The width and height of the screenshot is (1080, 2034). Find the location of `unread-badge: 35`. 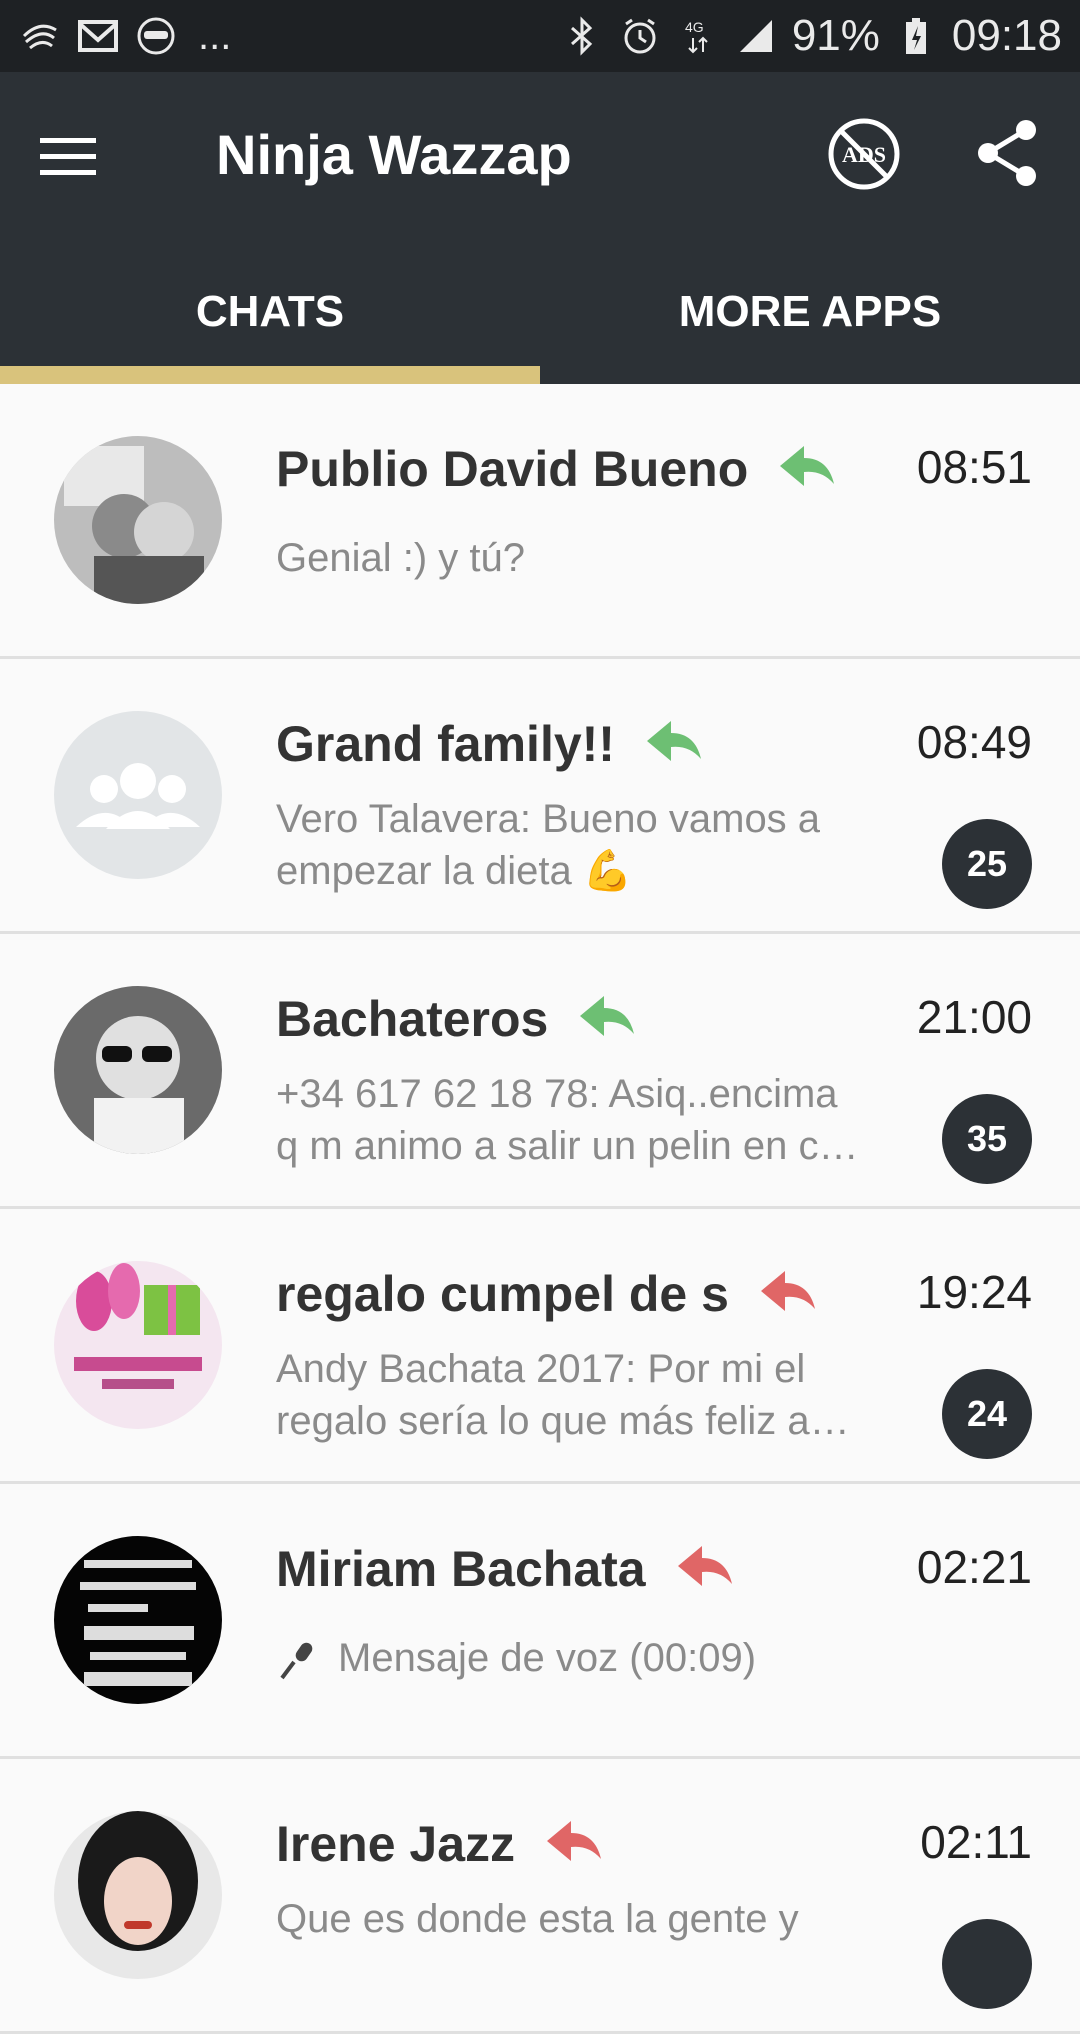

unread-badge: 35 is located at coordinates (987, 1139).